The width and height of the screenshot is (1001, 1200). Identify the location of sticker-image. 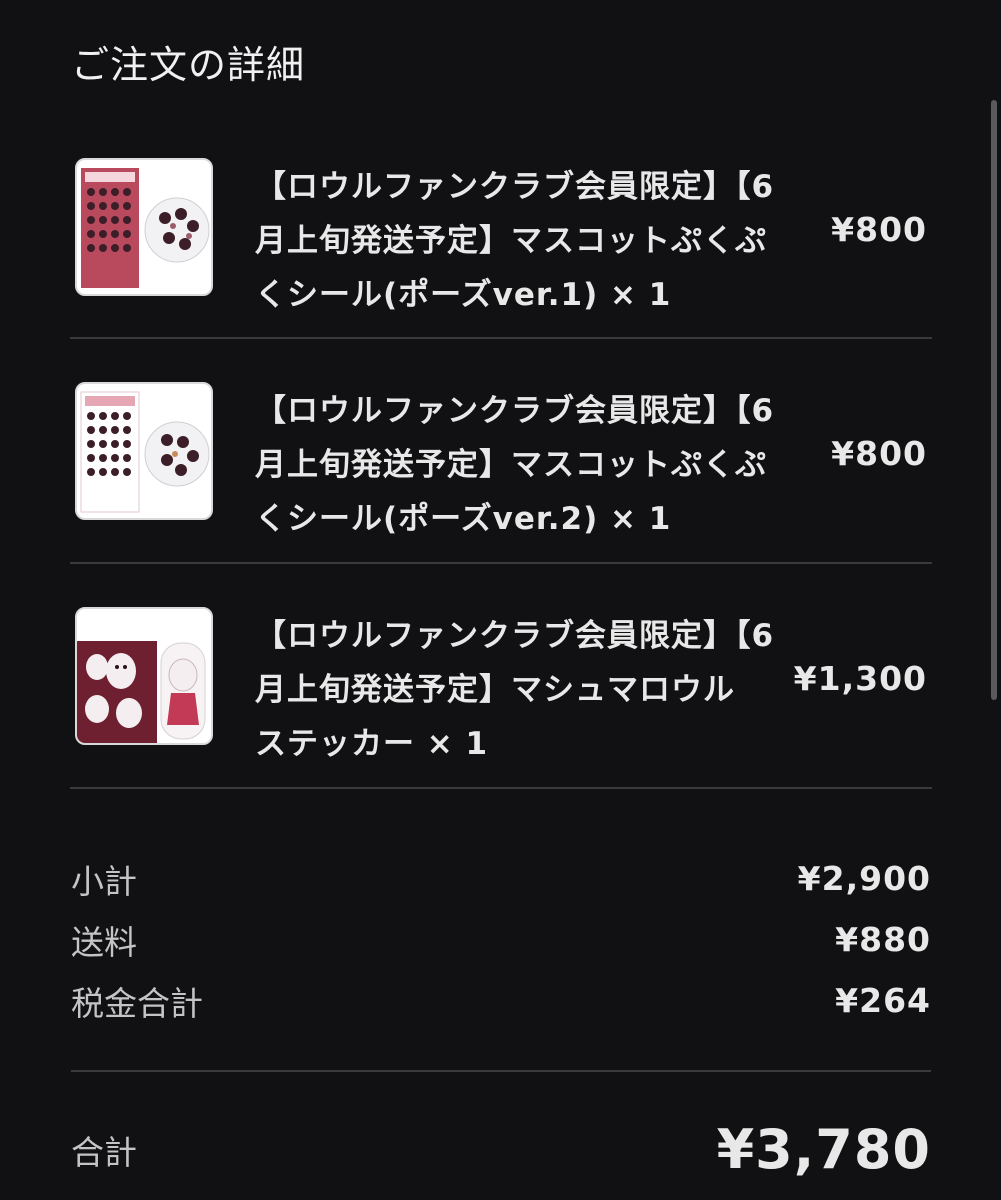
(144, 676).